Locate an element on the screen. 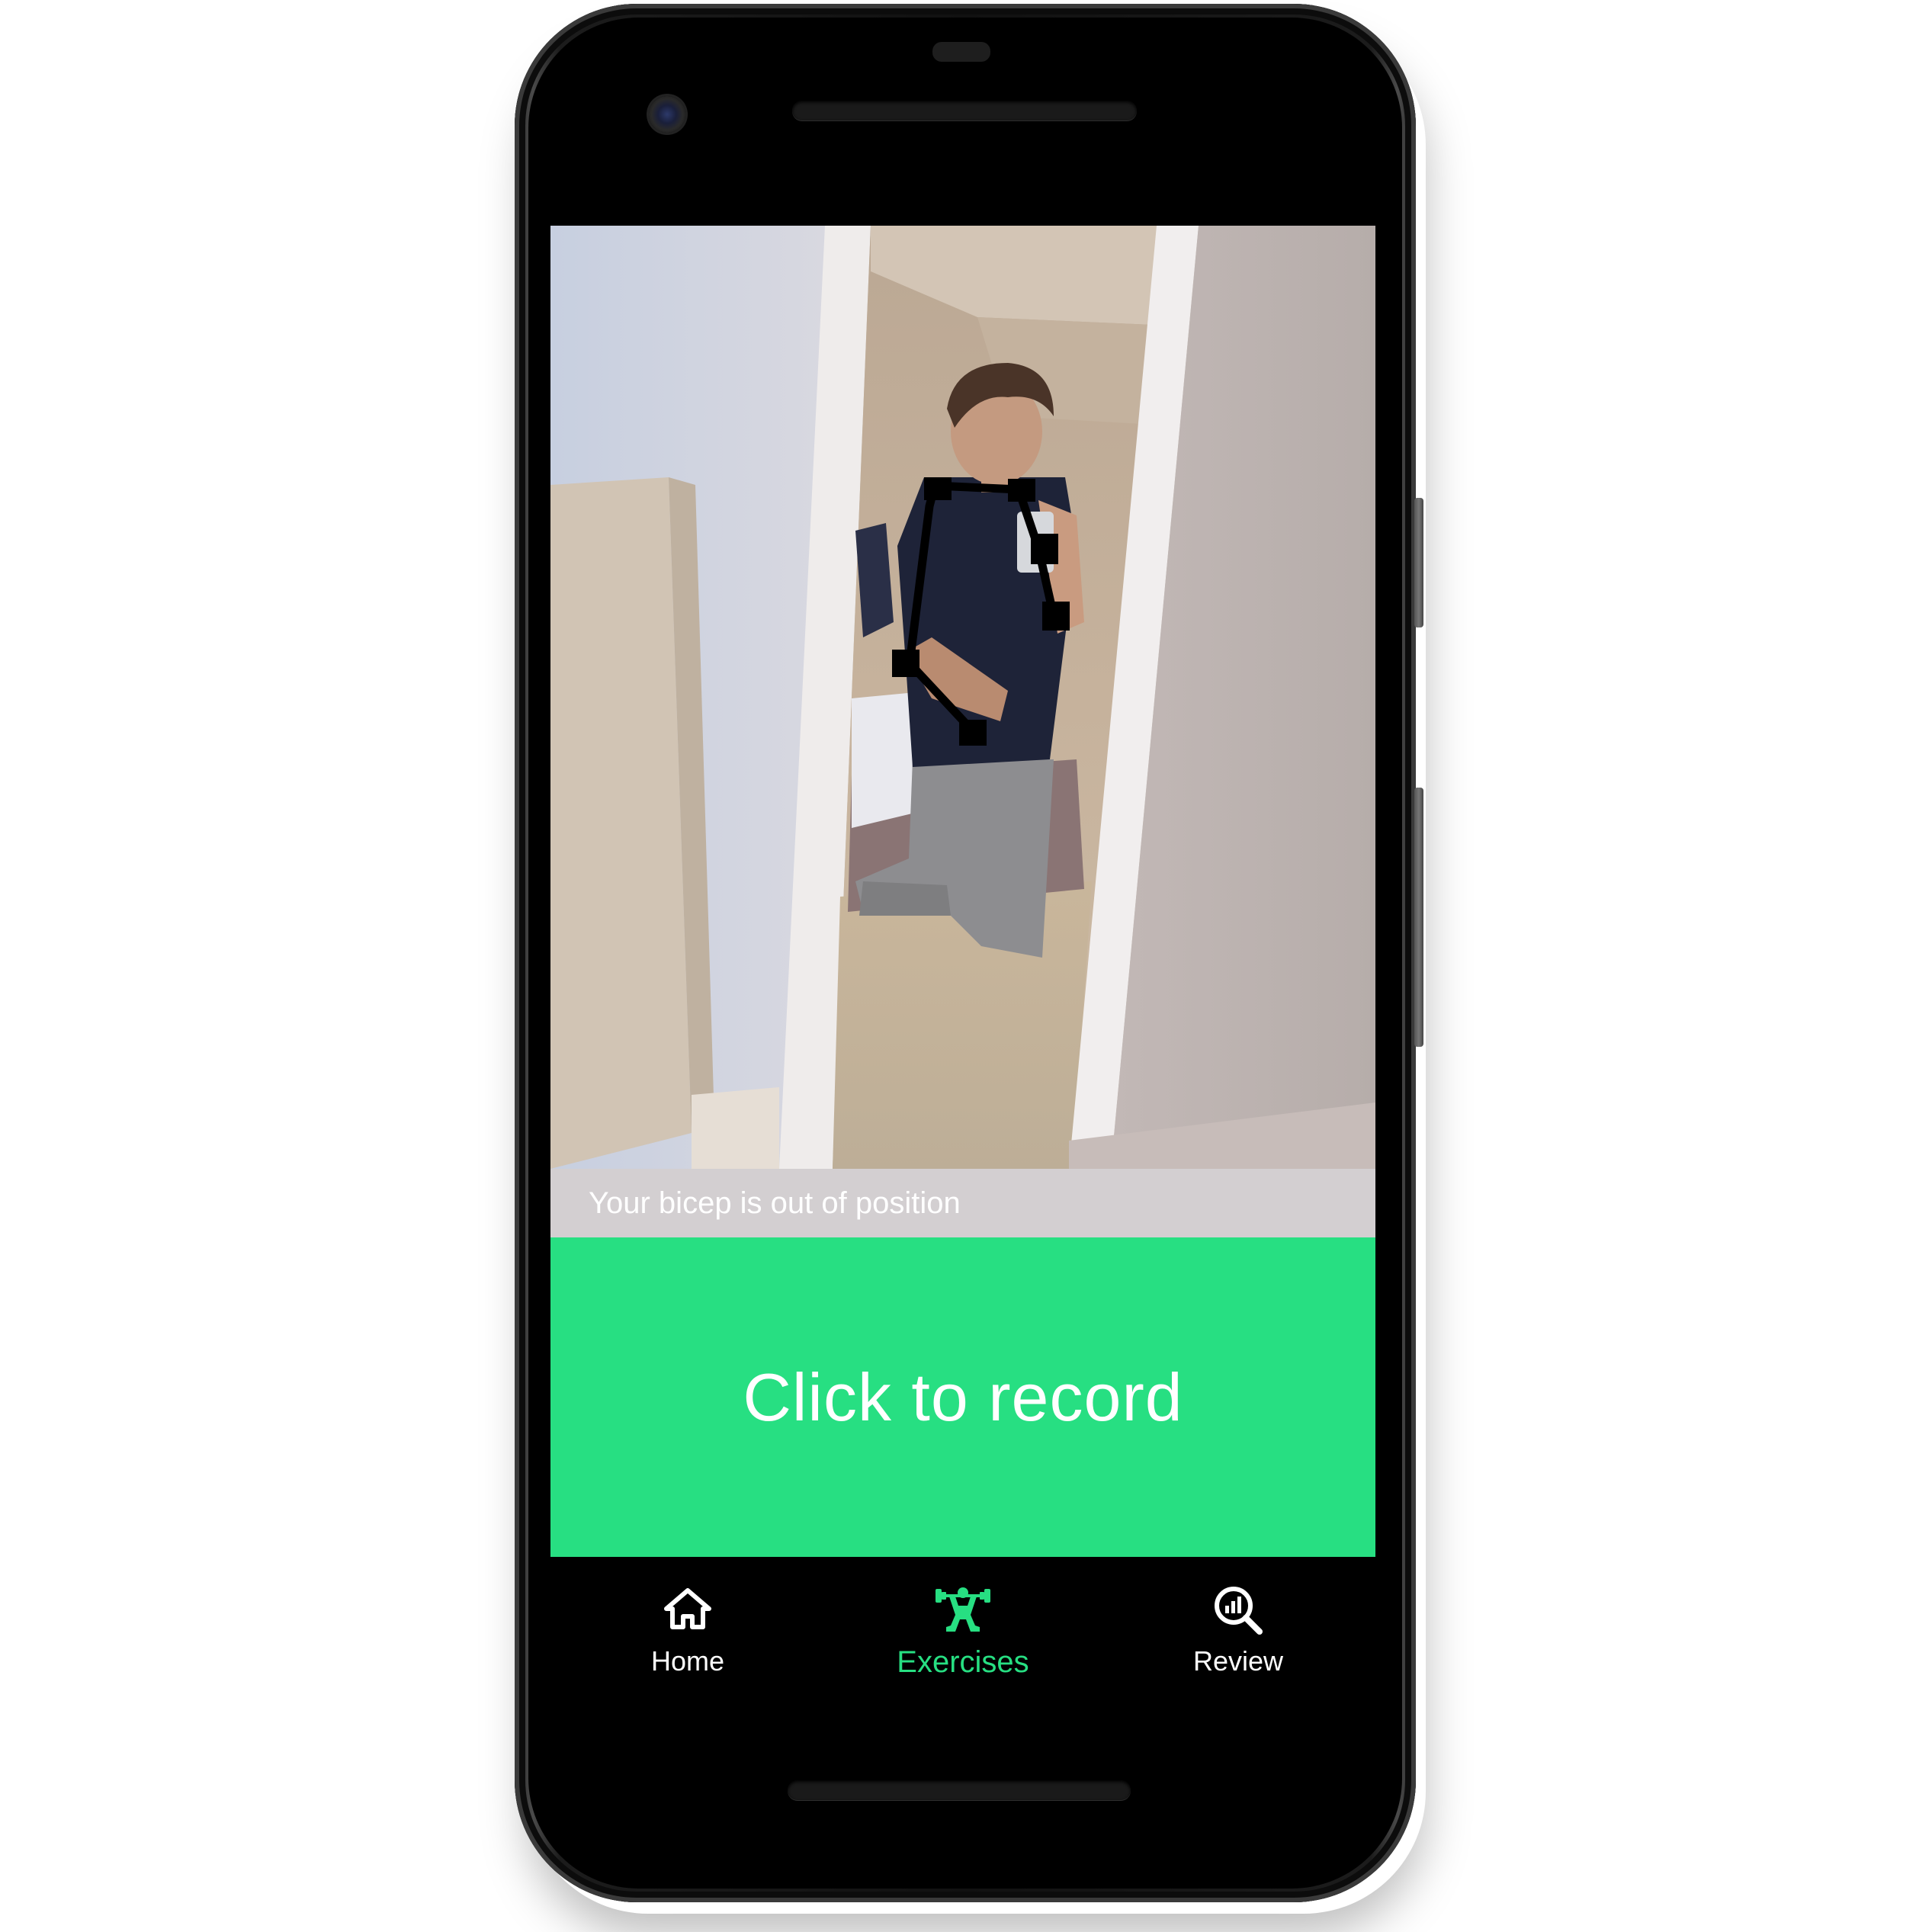 Image resolution: width=1932 pixels, height=1932 pixels. nav-item-exercises-label: Exercises is located at coordinates (963, 1662).